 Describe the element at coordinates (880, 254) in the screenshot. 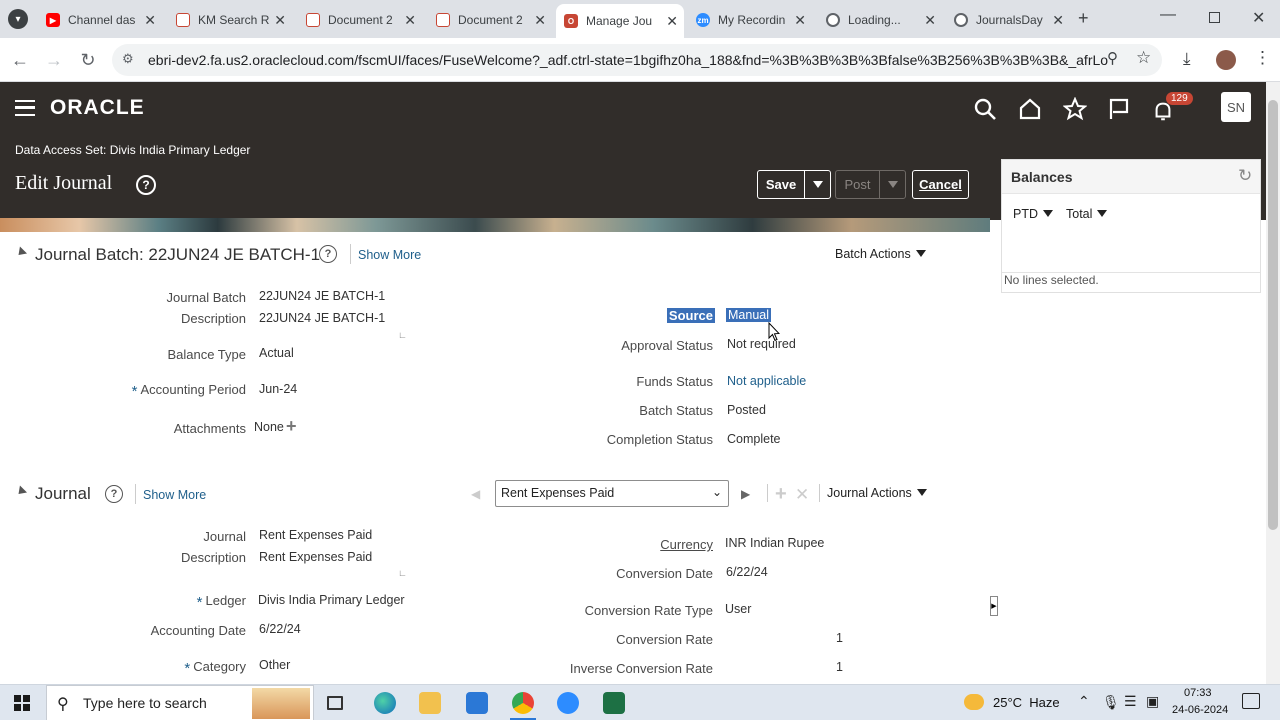

I see `batch-actions-menu: Batch Actions` at that location.